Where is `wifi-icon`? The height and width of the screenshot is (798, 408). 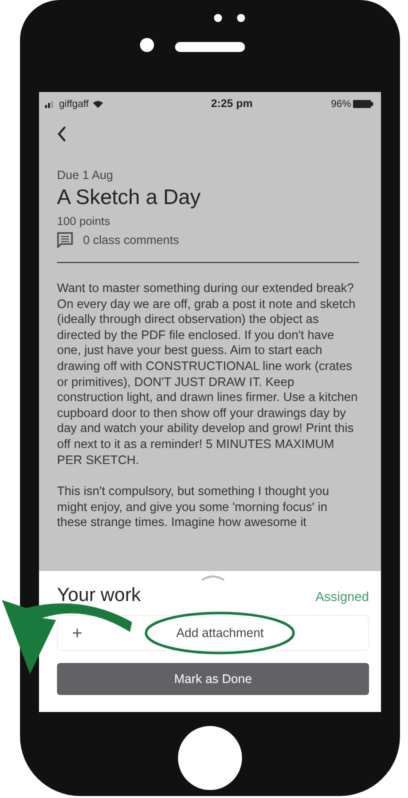 wifi-icon is located at coordinates (97, 104).